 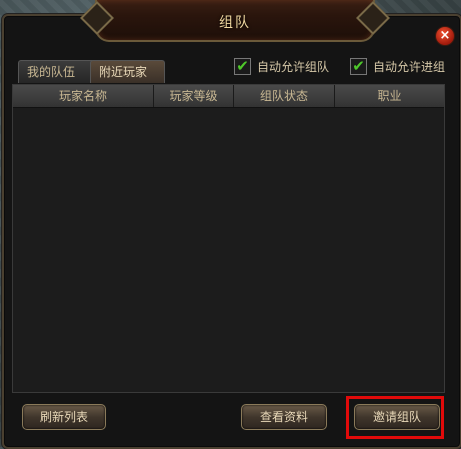 What do you see at coordinates (284, 417) in the screenshot?
I see `view-info-button: 查看资料` at bounding box center [284, 417].